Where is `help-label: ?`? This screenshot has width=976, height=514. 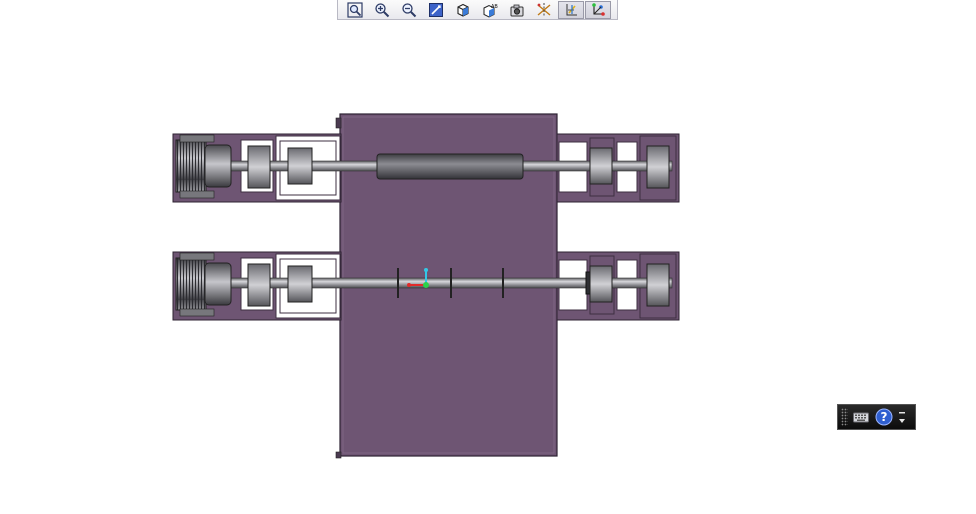 help-label: ? is located at coordinates (884, 417).